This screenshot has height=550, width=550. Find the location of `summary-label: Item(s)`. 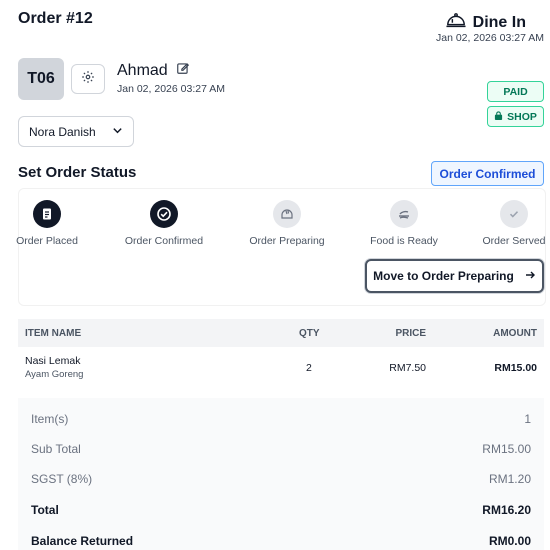

summary-label: Item(s) is located at coordinates (50, 419).